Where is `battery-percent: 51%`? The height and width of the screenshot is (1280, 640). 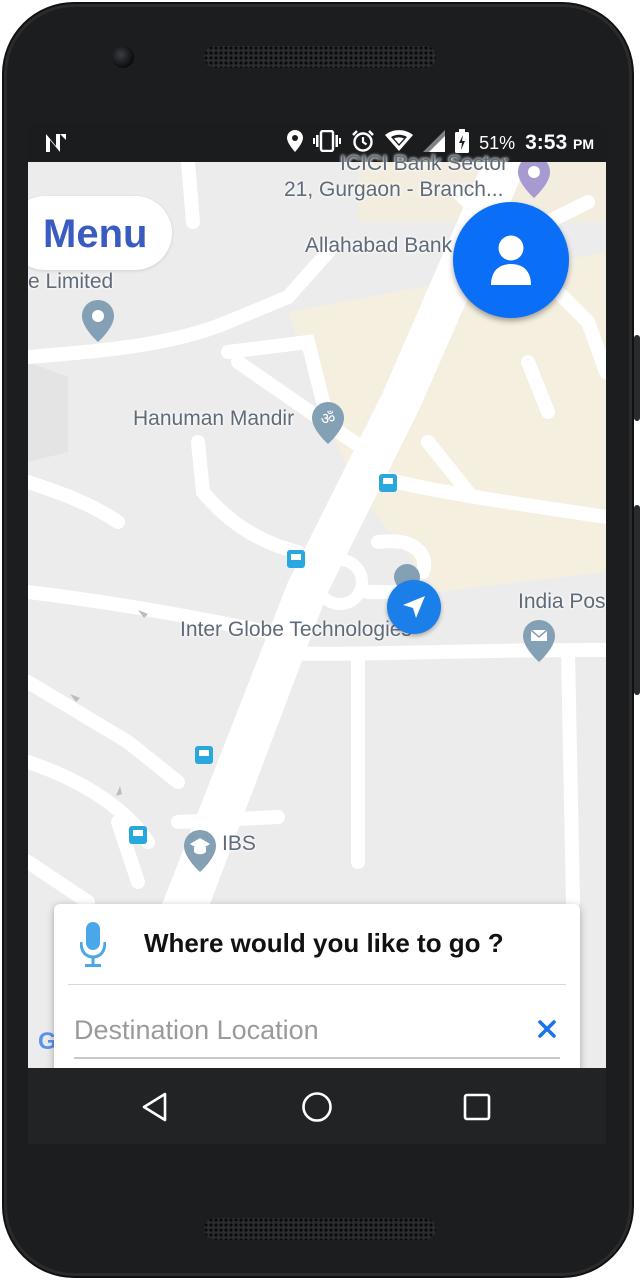
battery-percent: 51% is located at coordinates (497, 142).